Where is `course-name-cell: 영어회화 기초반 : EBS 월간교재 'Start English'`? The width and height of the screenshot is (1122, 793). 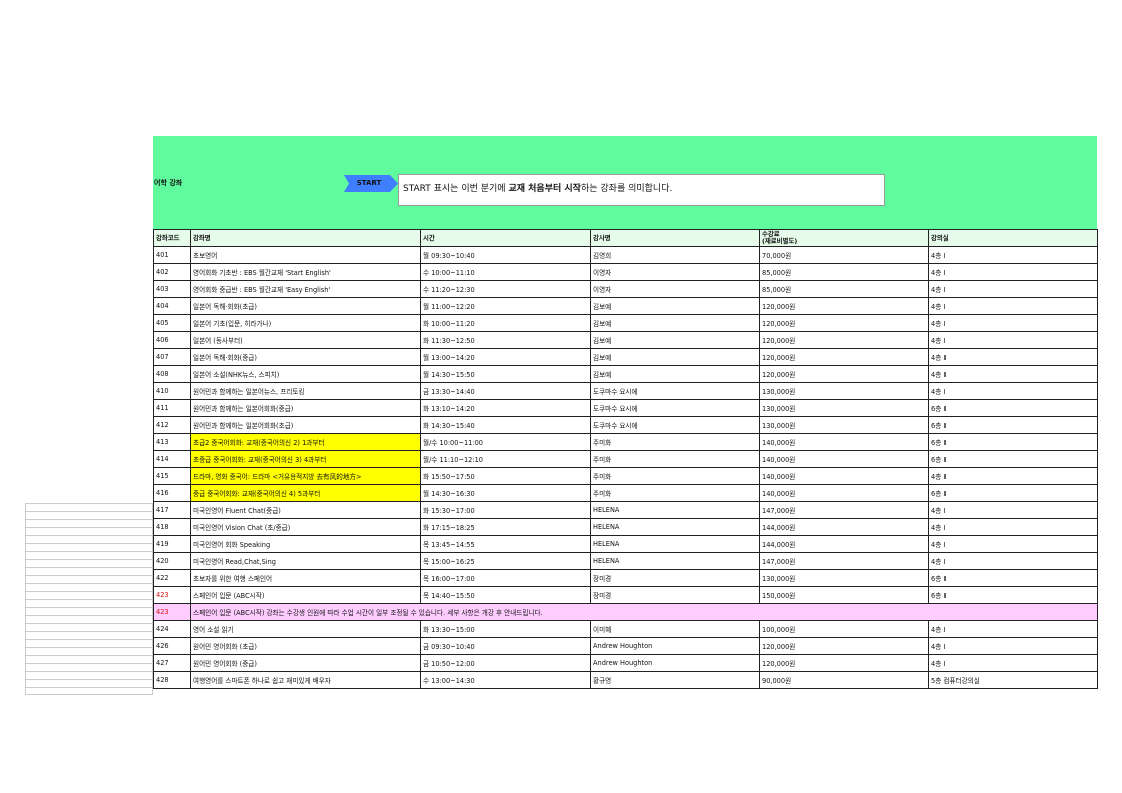 course-name-cell: 영어회화 기초반 : EBS 월간교재 'Start English' is located at coordinates (305, 272).